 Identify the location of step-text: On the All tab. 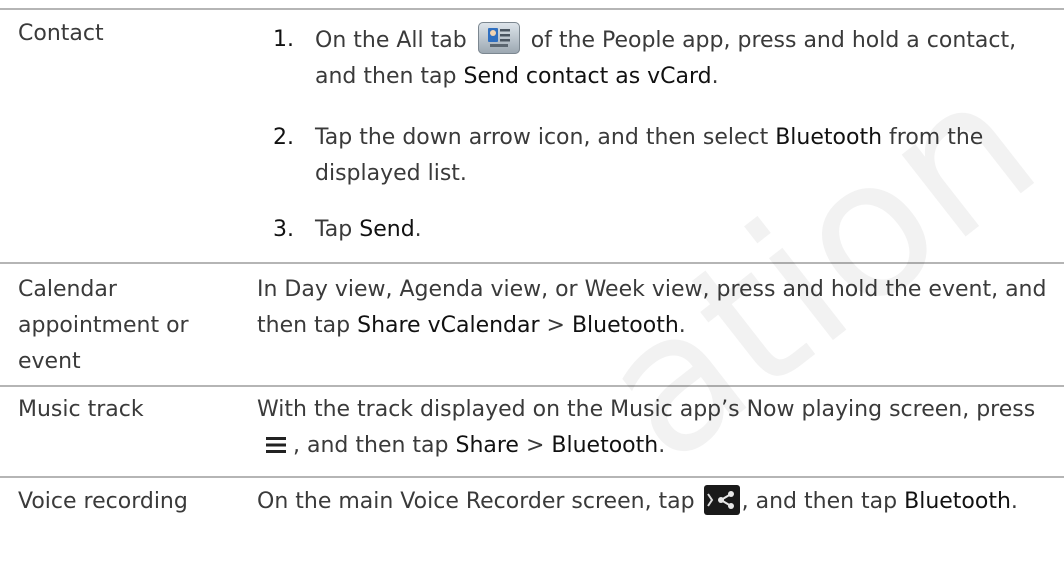
(391, 40).